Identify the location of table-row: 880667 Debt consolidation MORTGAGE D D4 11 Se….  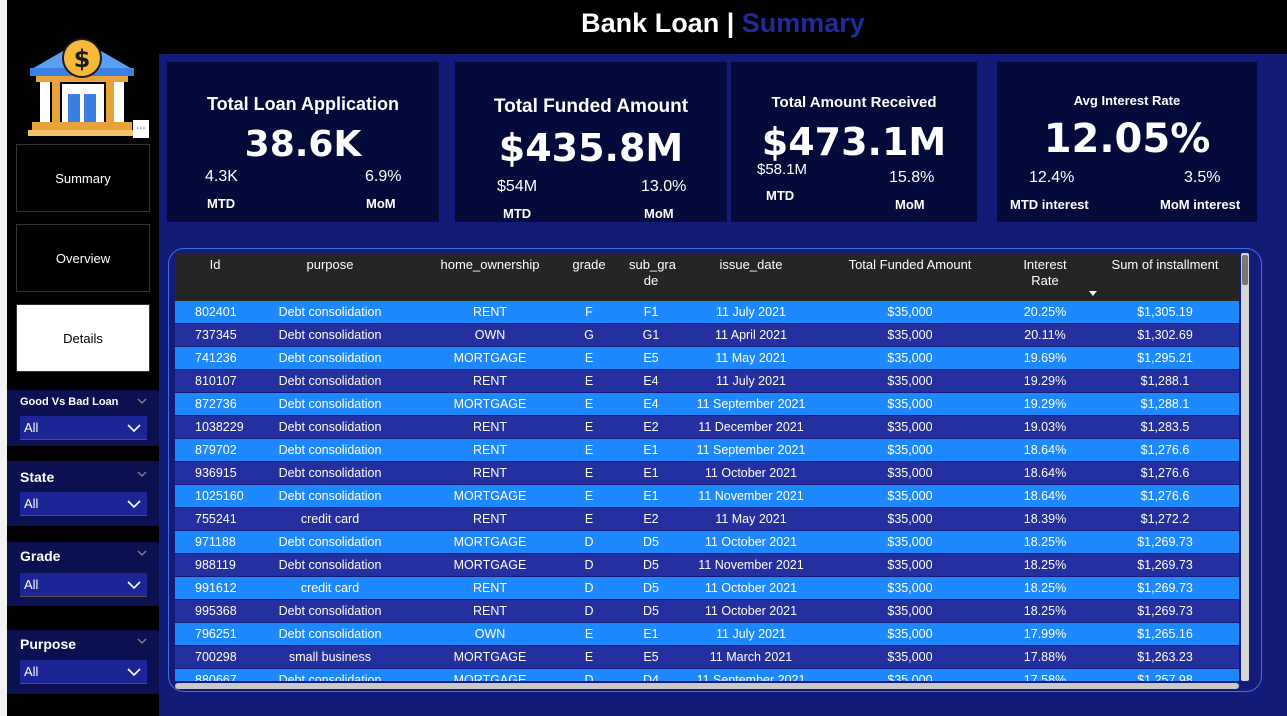
(707, 675).